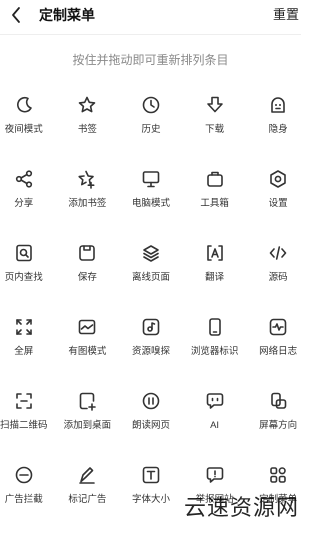 This screenshot has height=544, width=320. I want to click on menu-item-night: 夜间模式, so click(28, 127).